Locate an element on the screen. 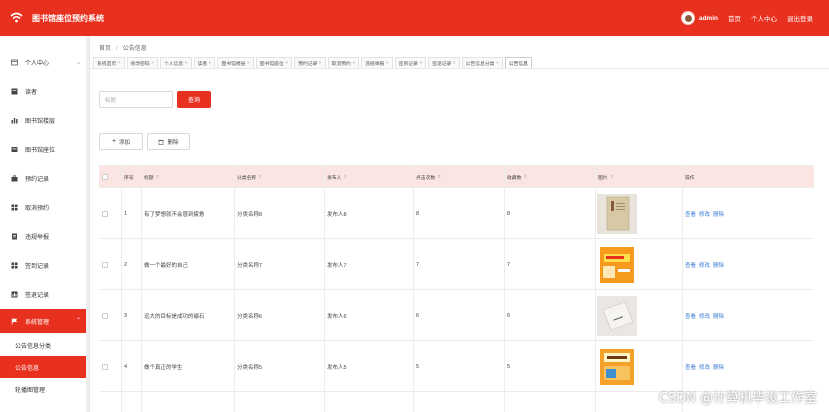 The image size is (829, 412). table-row: 2 做一个最好的自己 分类名称7 发布人7 7 7 查看 修改 删除 is located at coordinates (456, 264).